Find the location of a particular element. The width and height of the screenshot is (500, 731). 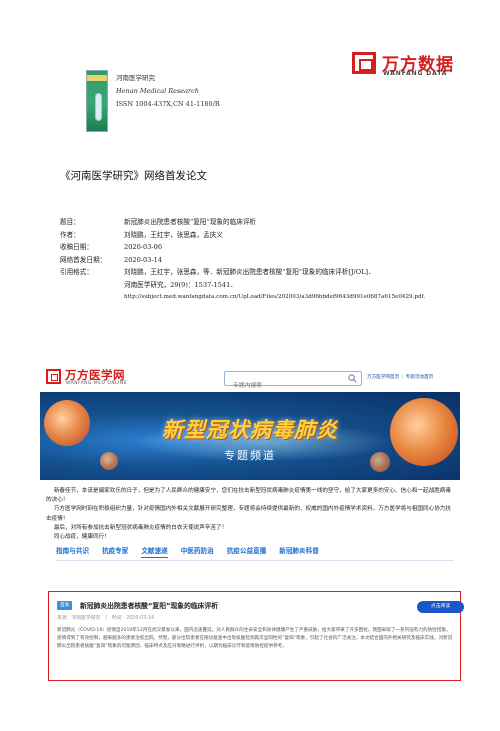

topic-nav-tabs: 指南与共识 抗疫专家 文献速递 中医药防治 抗疫公益直播 新冠肺炎科普 is located at coordinates (256, 551).